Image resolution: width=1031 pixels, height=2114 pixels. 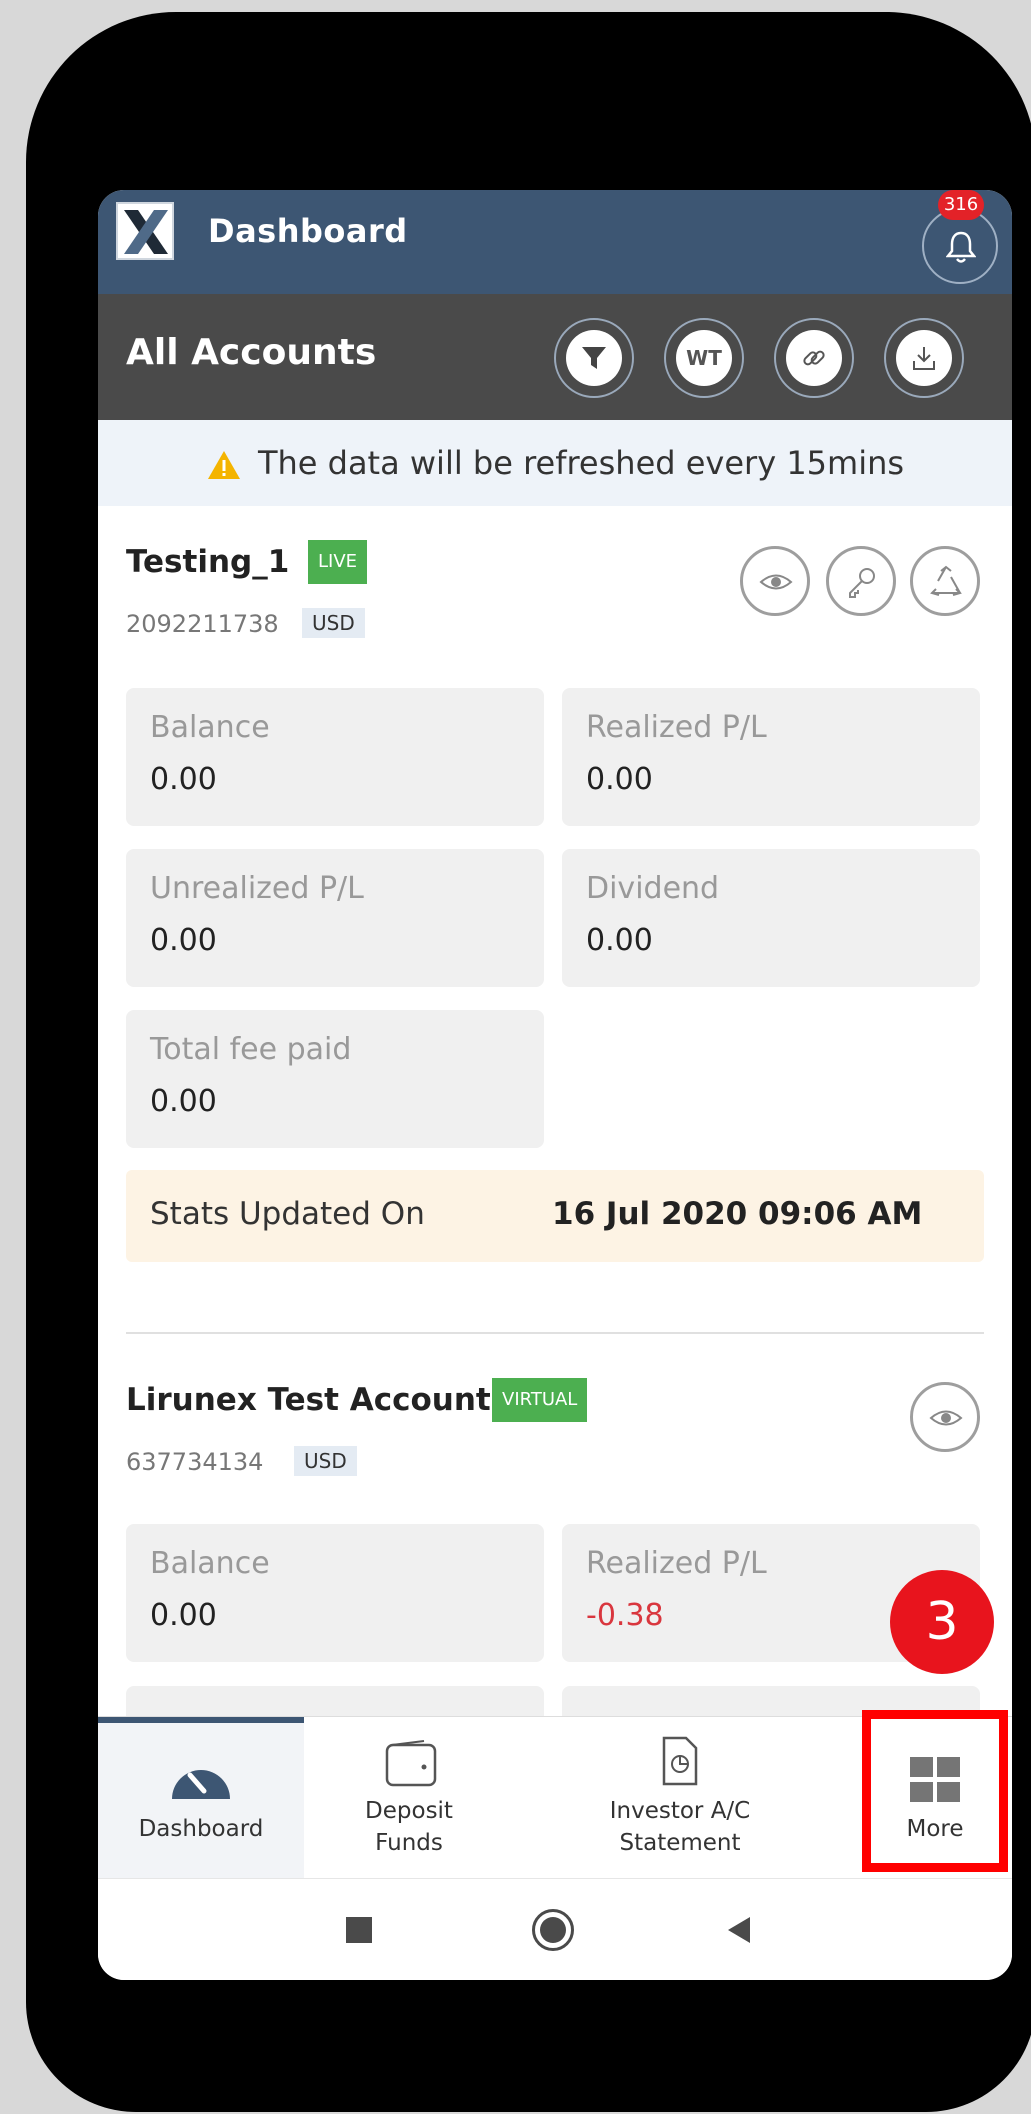 I want to click on stat-card-total-fee: Total fee paid 0.00, so click(x=335, y=1079).